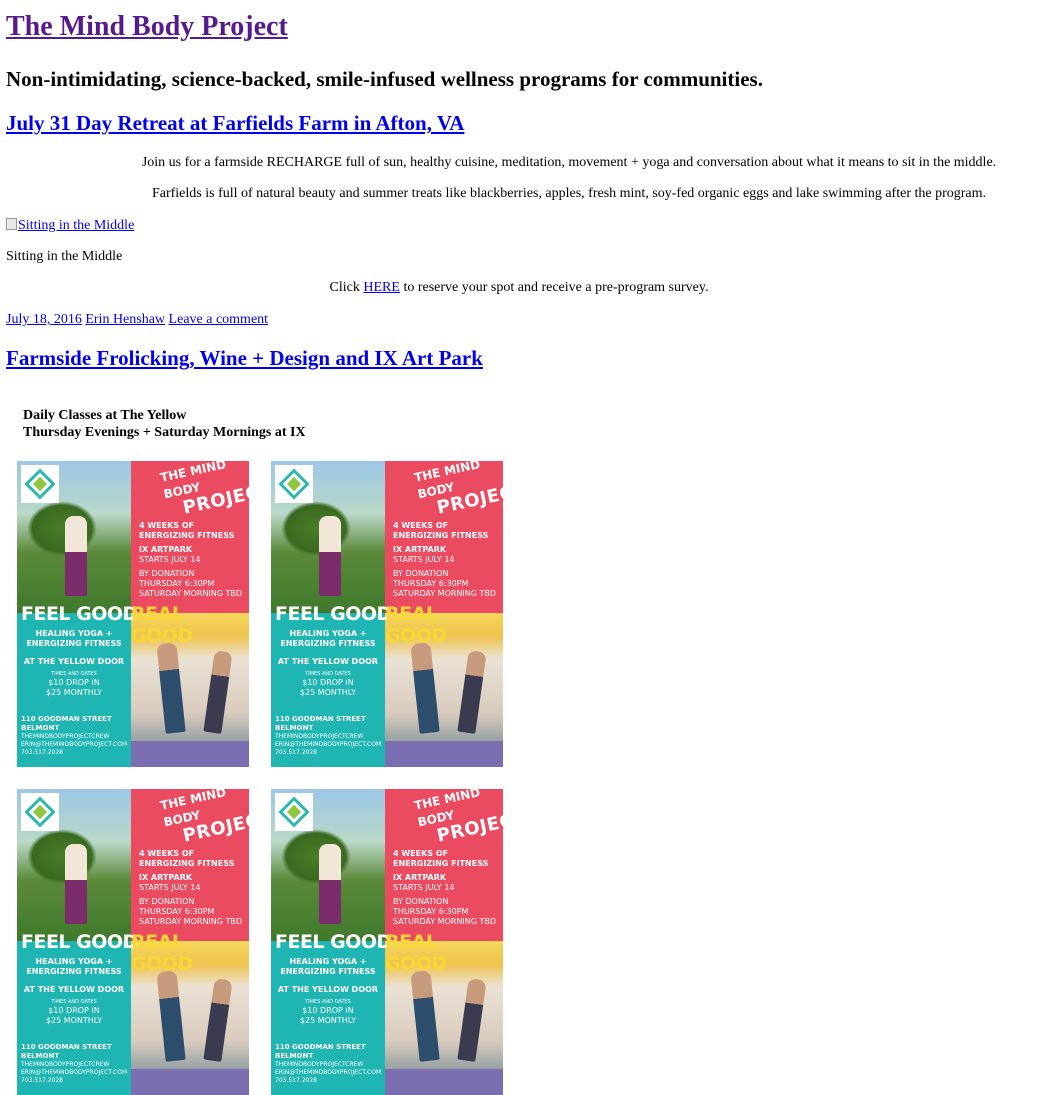  Describe the element at coordinates (125, 319) in the screenshot. I see `post-author-link: Erin Henshaw` at that location.